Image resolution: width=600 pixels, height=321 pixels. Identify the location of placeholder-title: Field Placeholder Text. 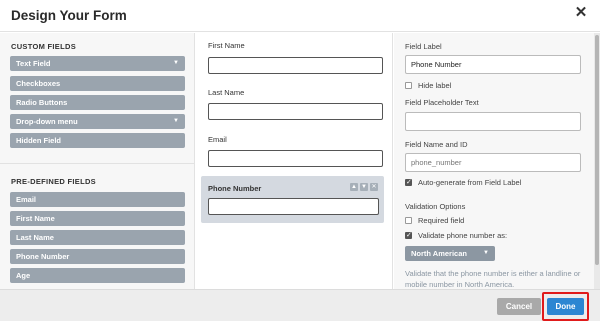
(442, 102).